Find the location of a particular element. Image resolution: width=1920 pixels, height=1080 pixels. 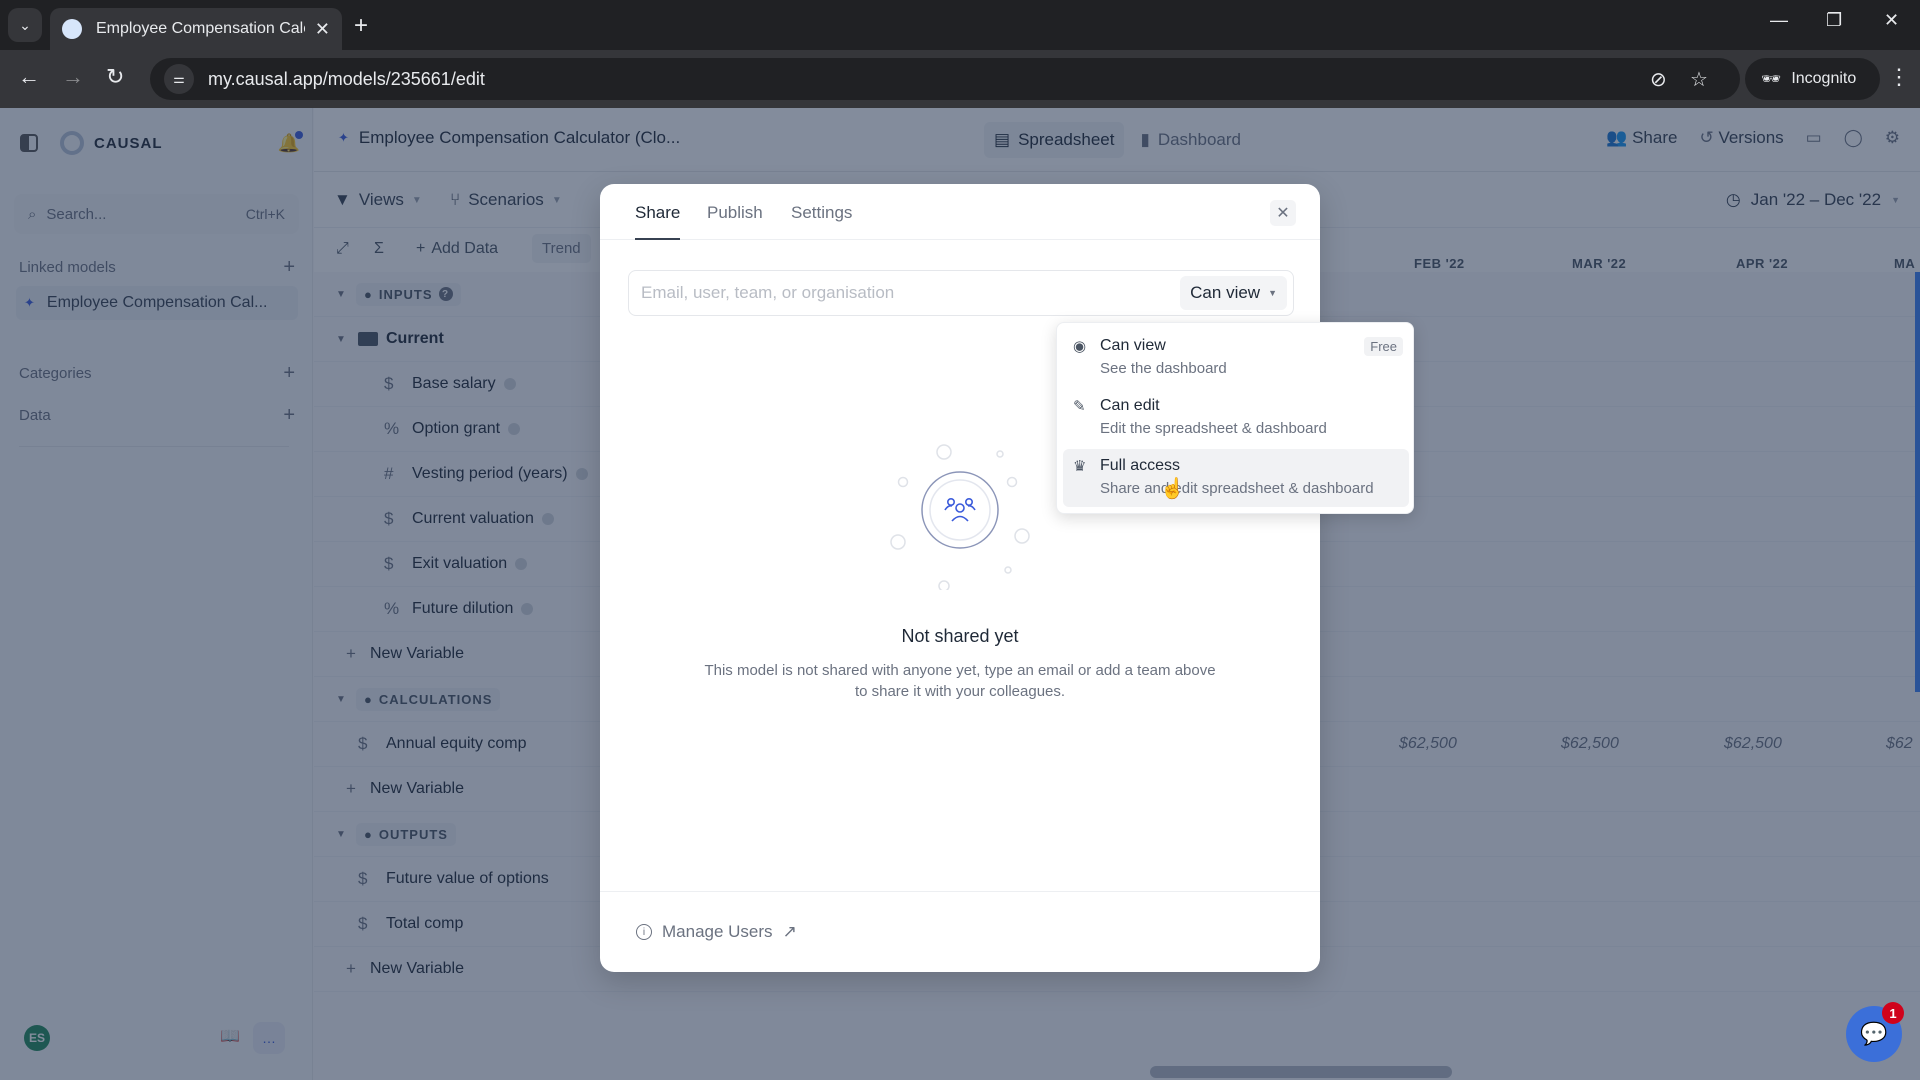

chevron-down-icon: ⌄ is located at coordinates (25, 24).